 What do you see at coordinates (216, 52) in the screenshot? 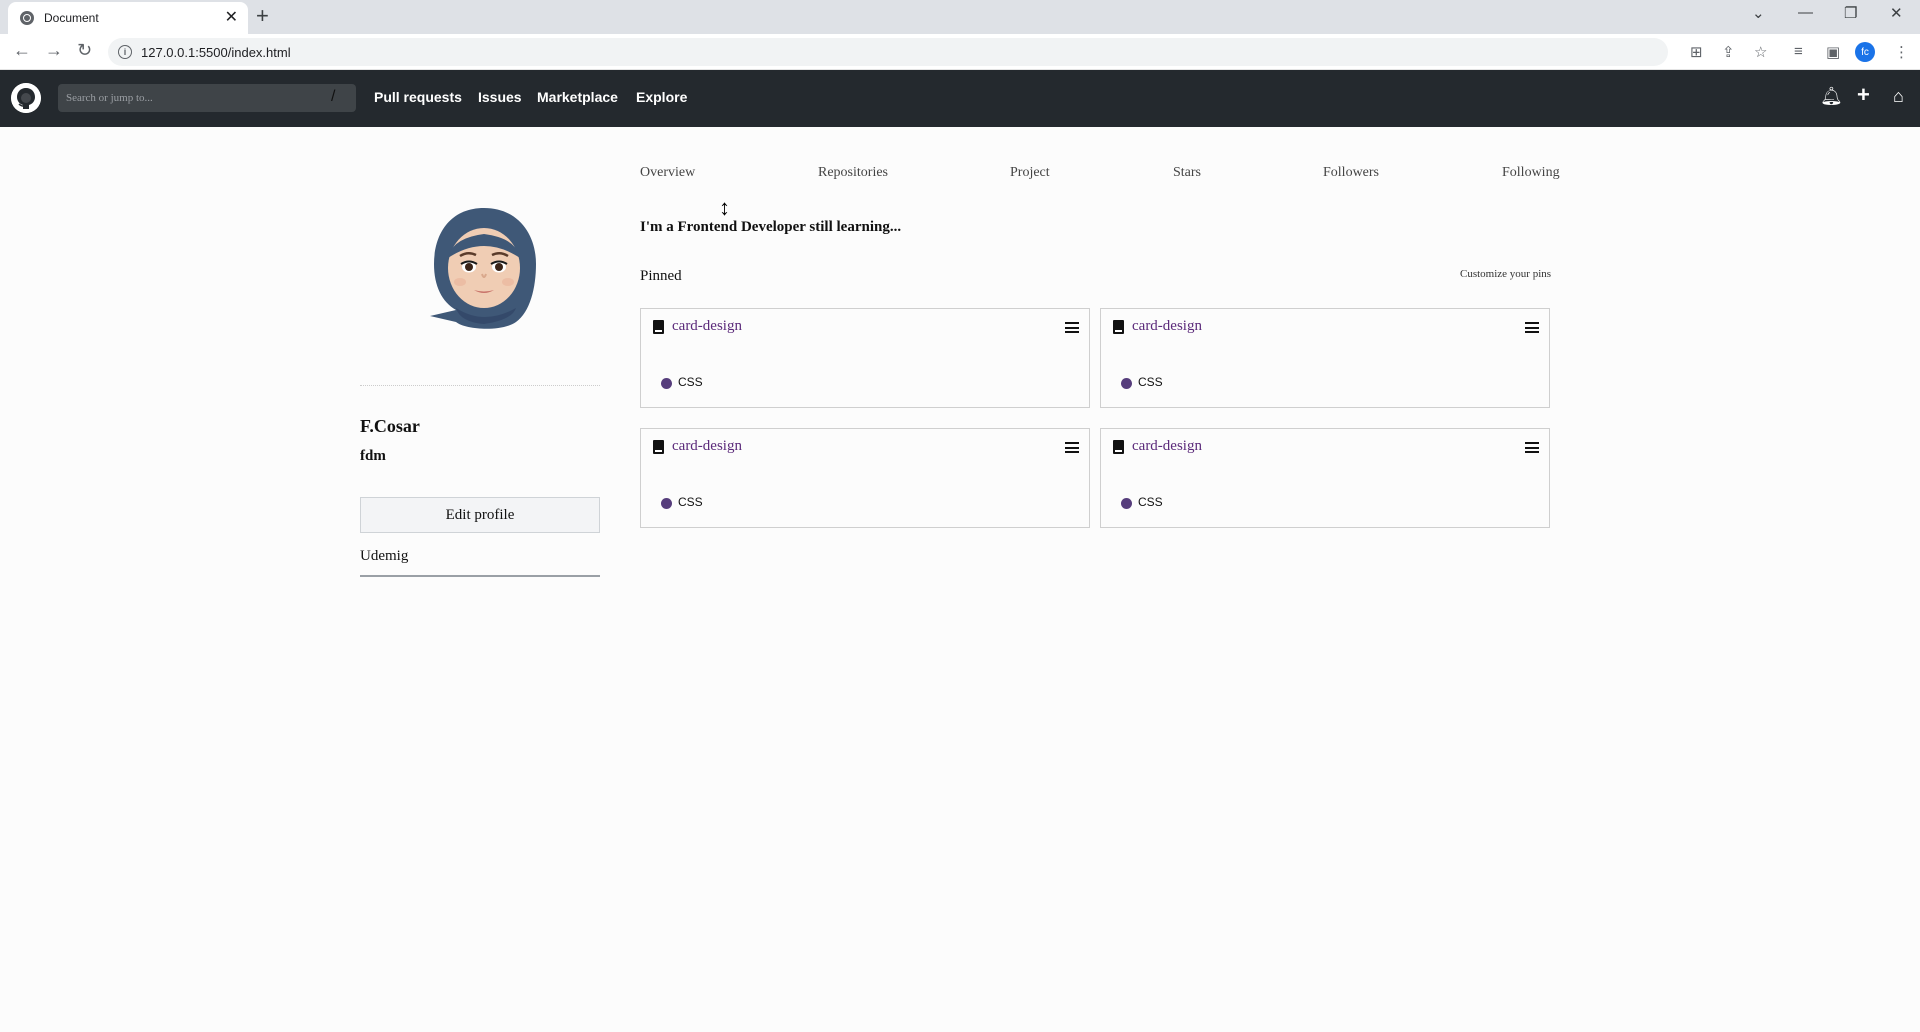
I see `url-text: 127.0.0.1:5500/index.html` at bounding box center [216, 52].